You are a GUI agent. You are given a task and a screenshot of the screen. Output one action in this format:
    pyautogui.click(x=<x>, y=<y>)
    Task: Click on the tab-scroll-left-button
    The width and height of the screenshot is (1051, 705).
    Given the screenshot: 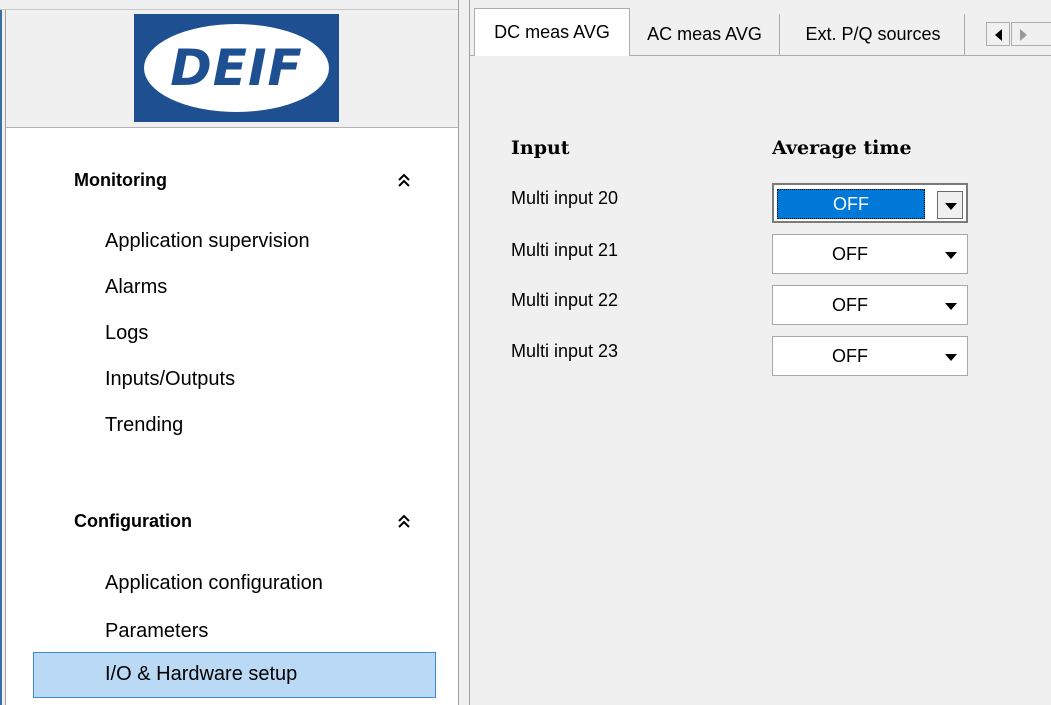 What is the action you would take?
    pyautogui.click(x=998, y=34)
    